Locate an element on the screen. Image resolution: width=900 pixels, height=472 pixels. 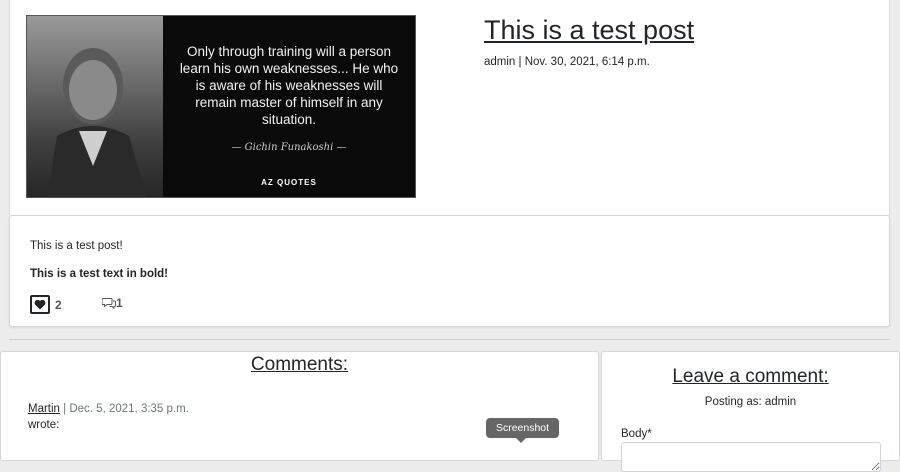
comment-wrote-label: wrote: is located at coordinates (44, 425).